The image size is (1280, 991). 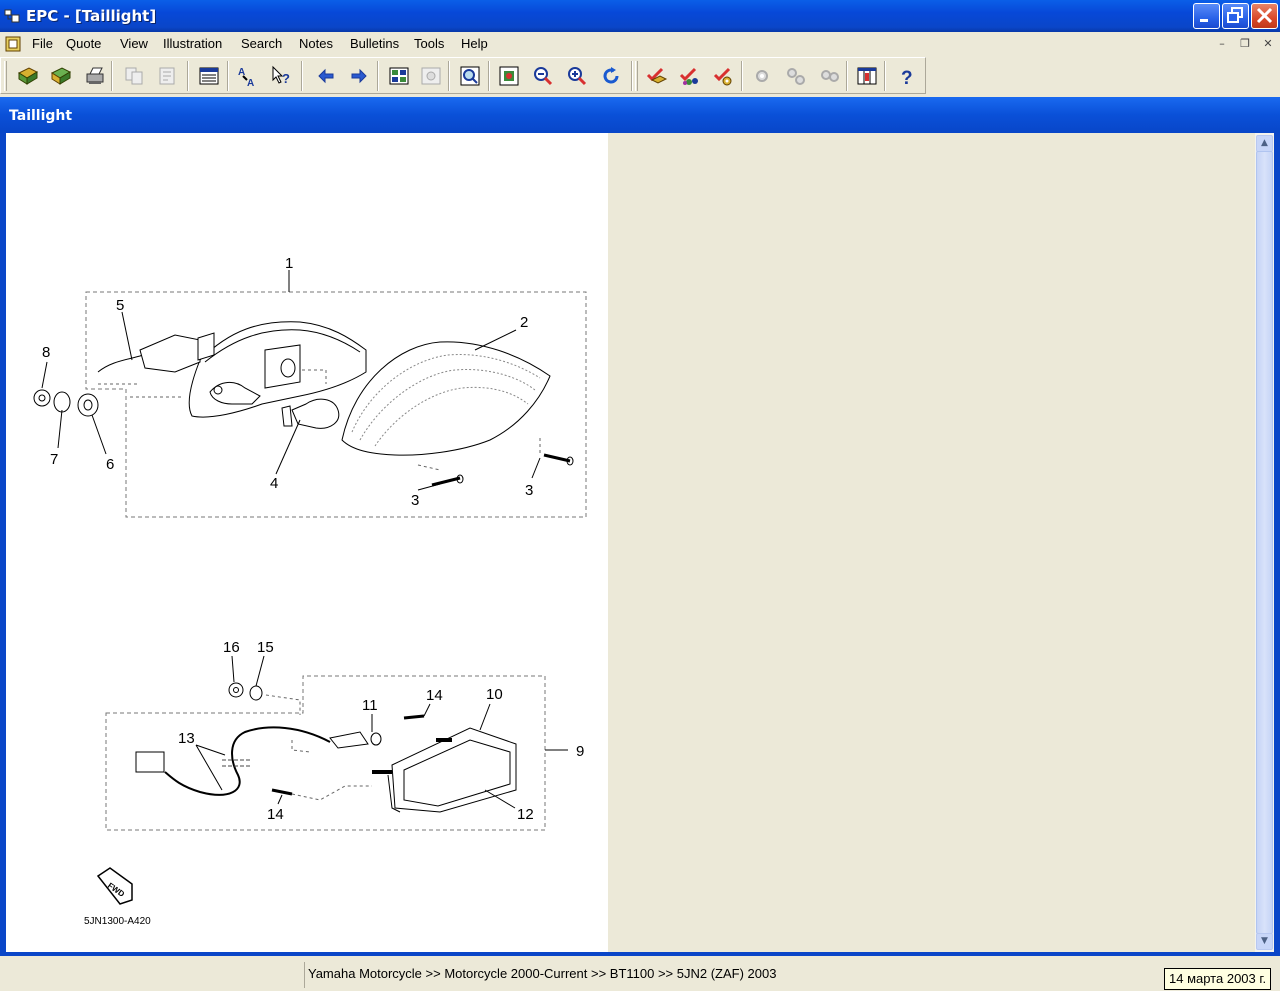 What do you see at coordinates (134, 43) in the screenshot?
I see `menu-view: View` at bounding box center [134, 43].